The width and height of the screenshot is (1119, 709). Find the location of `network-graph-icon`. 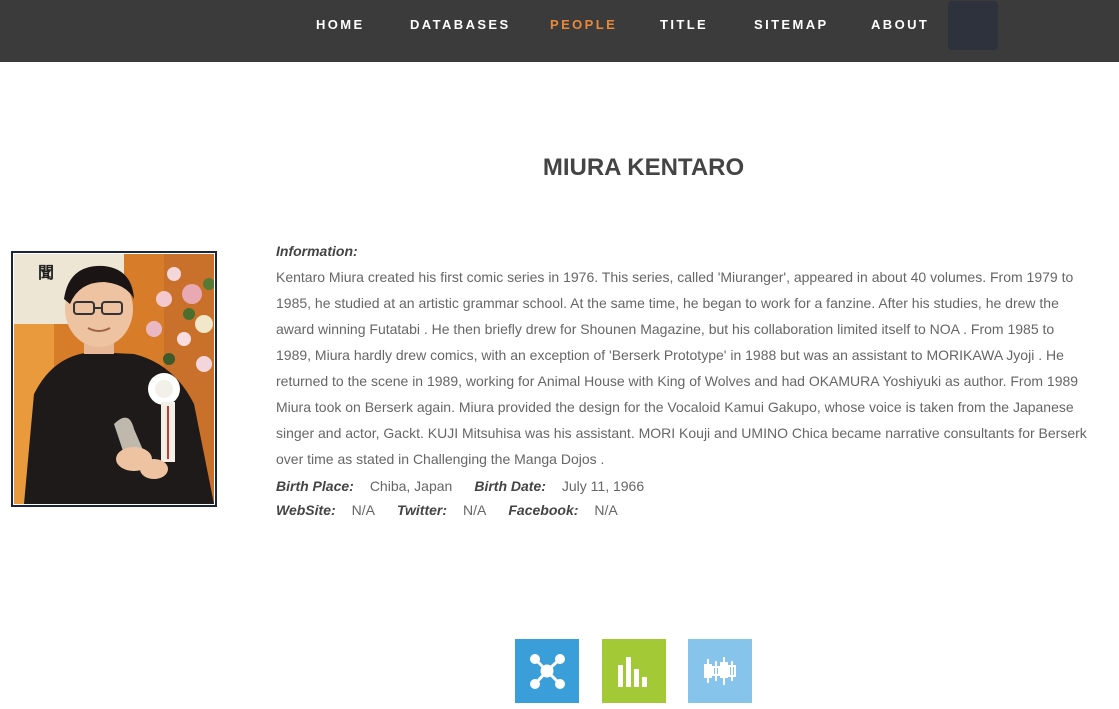

network-graph-icon is located at coordinates (547, 671).